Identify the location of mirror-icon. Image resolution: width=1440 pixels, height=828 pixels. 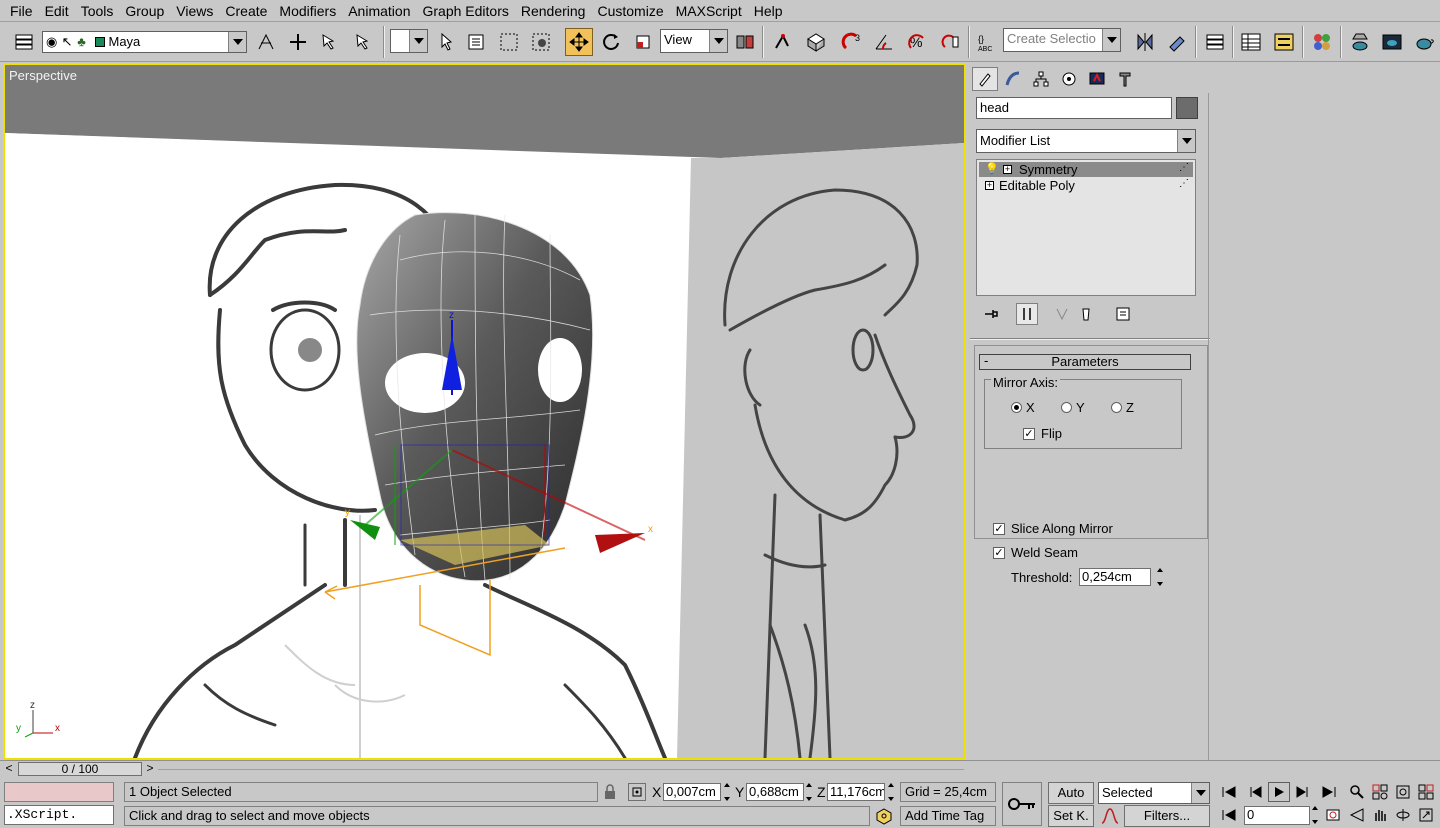
(1145, 42).